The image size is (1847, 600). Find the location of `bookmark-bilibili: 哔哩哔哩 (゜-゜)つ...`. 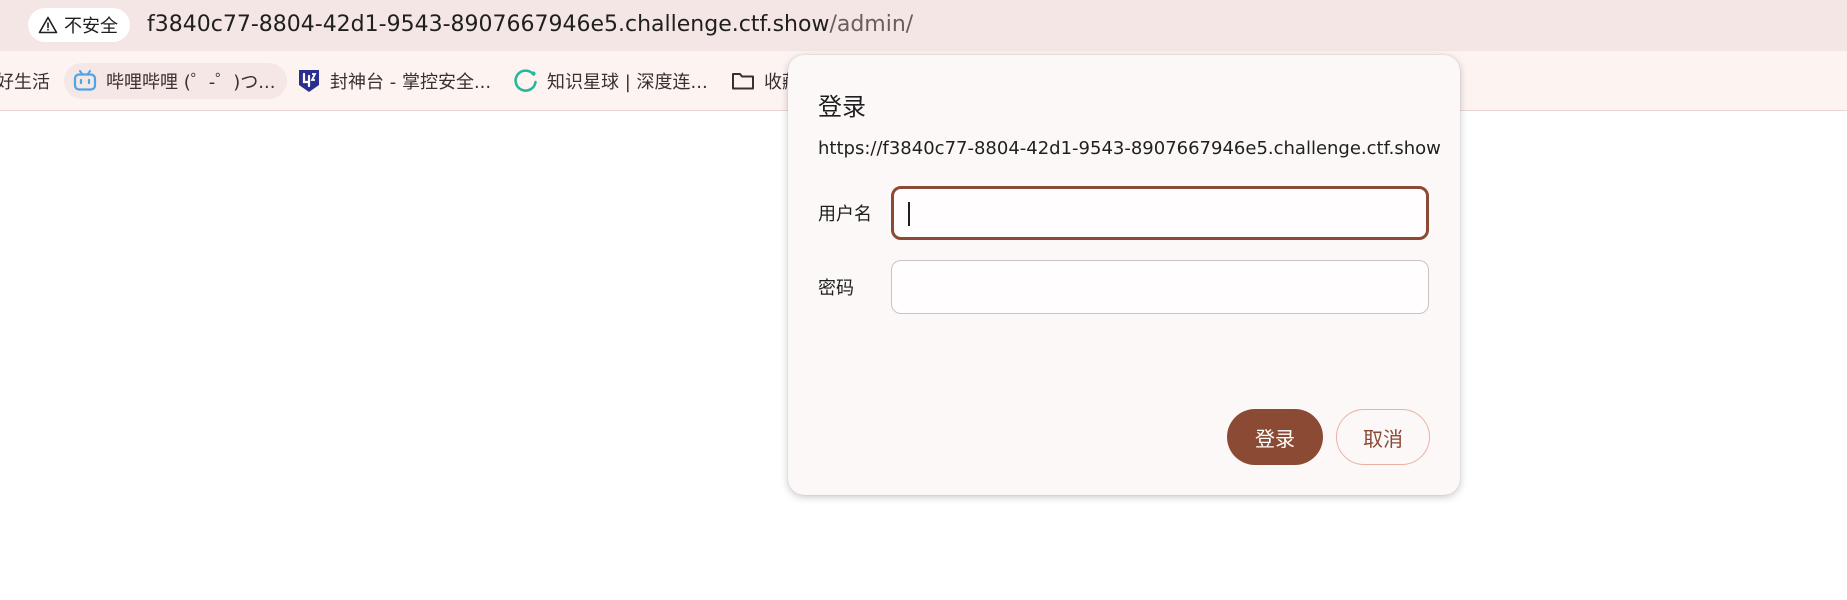

bookmark-bilibili: 哔哩哔哩 (゜-゜)つ... is located at coordinates (176, 81).